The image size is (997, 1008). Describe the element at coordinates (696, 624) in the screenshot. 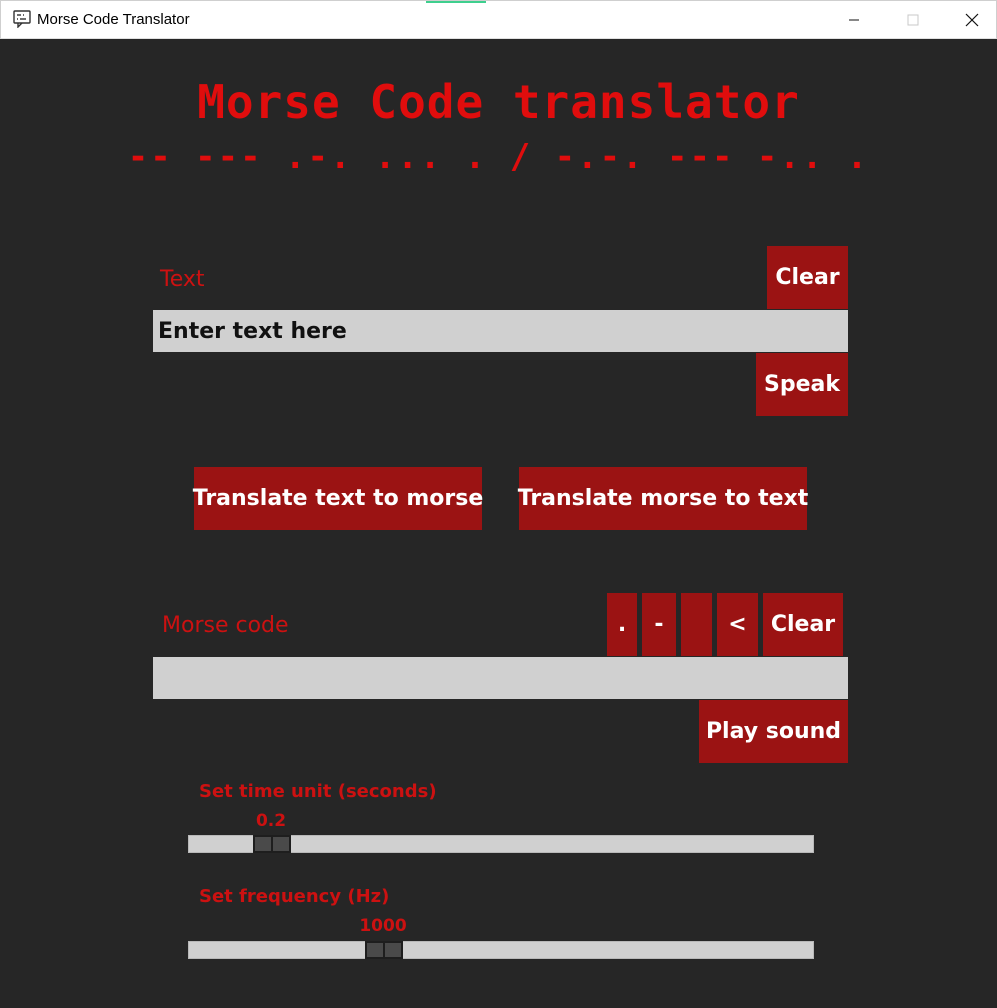

I see `space-button` at that location.